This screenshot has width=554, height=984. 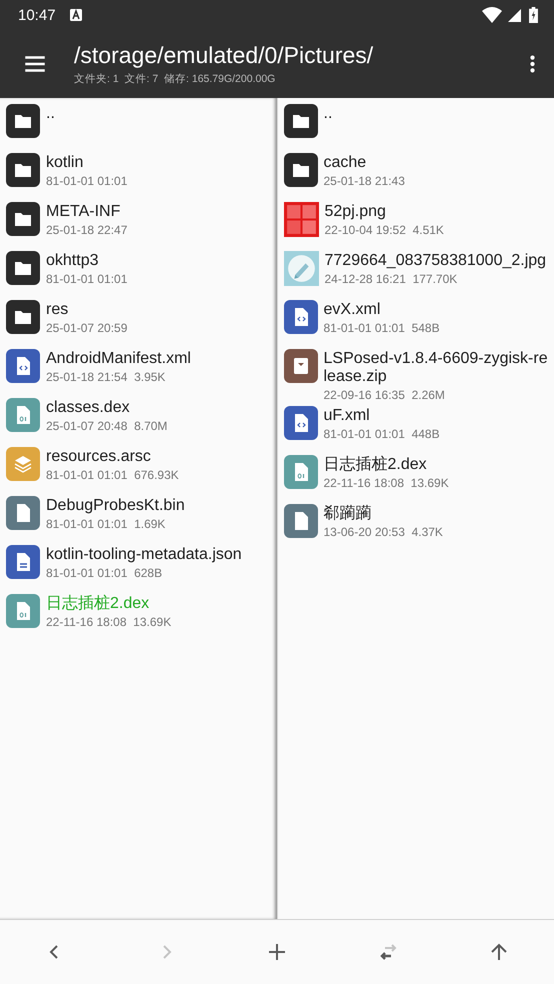 What do you see at coordinates (106, 377) in the screenshot?
I see `file-details: 25-01-18 21:54 3.95K` at bounding box center [106, 377].